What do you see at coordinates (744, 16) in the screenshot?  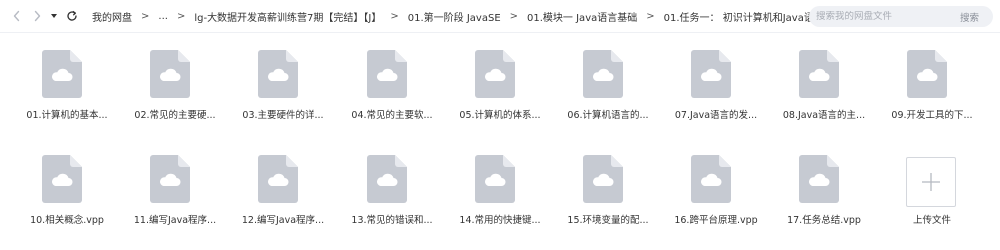 I see `breadcrumb-item-task: 01.任务一： 初识计算机和Java语言` at bounding box center [744, 16].